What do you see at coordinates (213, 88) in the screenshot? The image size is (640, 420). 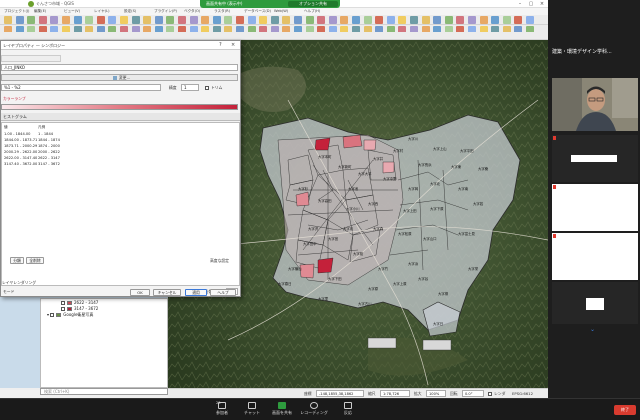 I see `trim-checkbox: トリム` at bounding box center [213, 88].